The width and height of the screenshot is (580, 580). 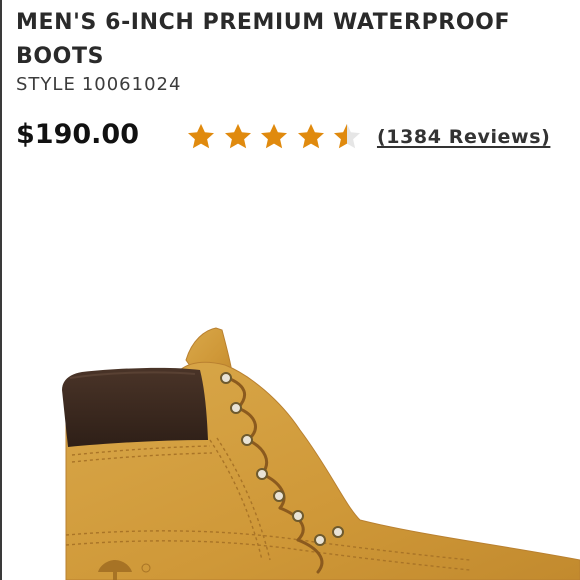 What do you see at coordinates (131, 84) in the screenshot?
I see `style-number: 10061024` at bounding box center [131, 84].